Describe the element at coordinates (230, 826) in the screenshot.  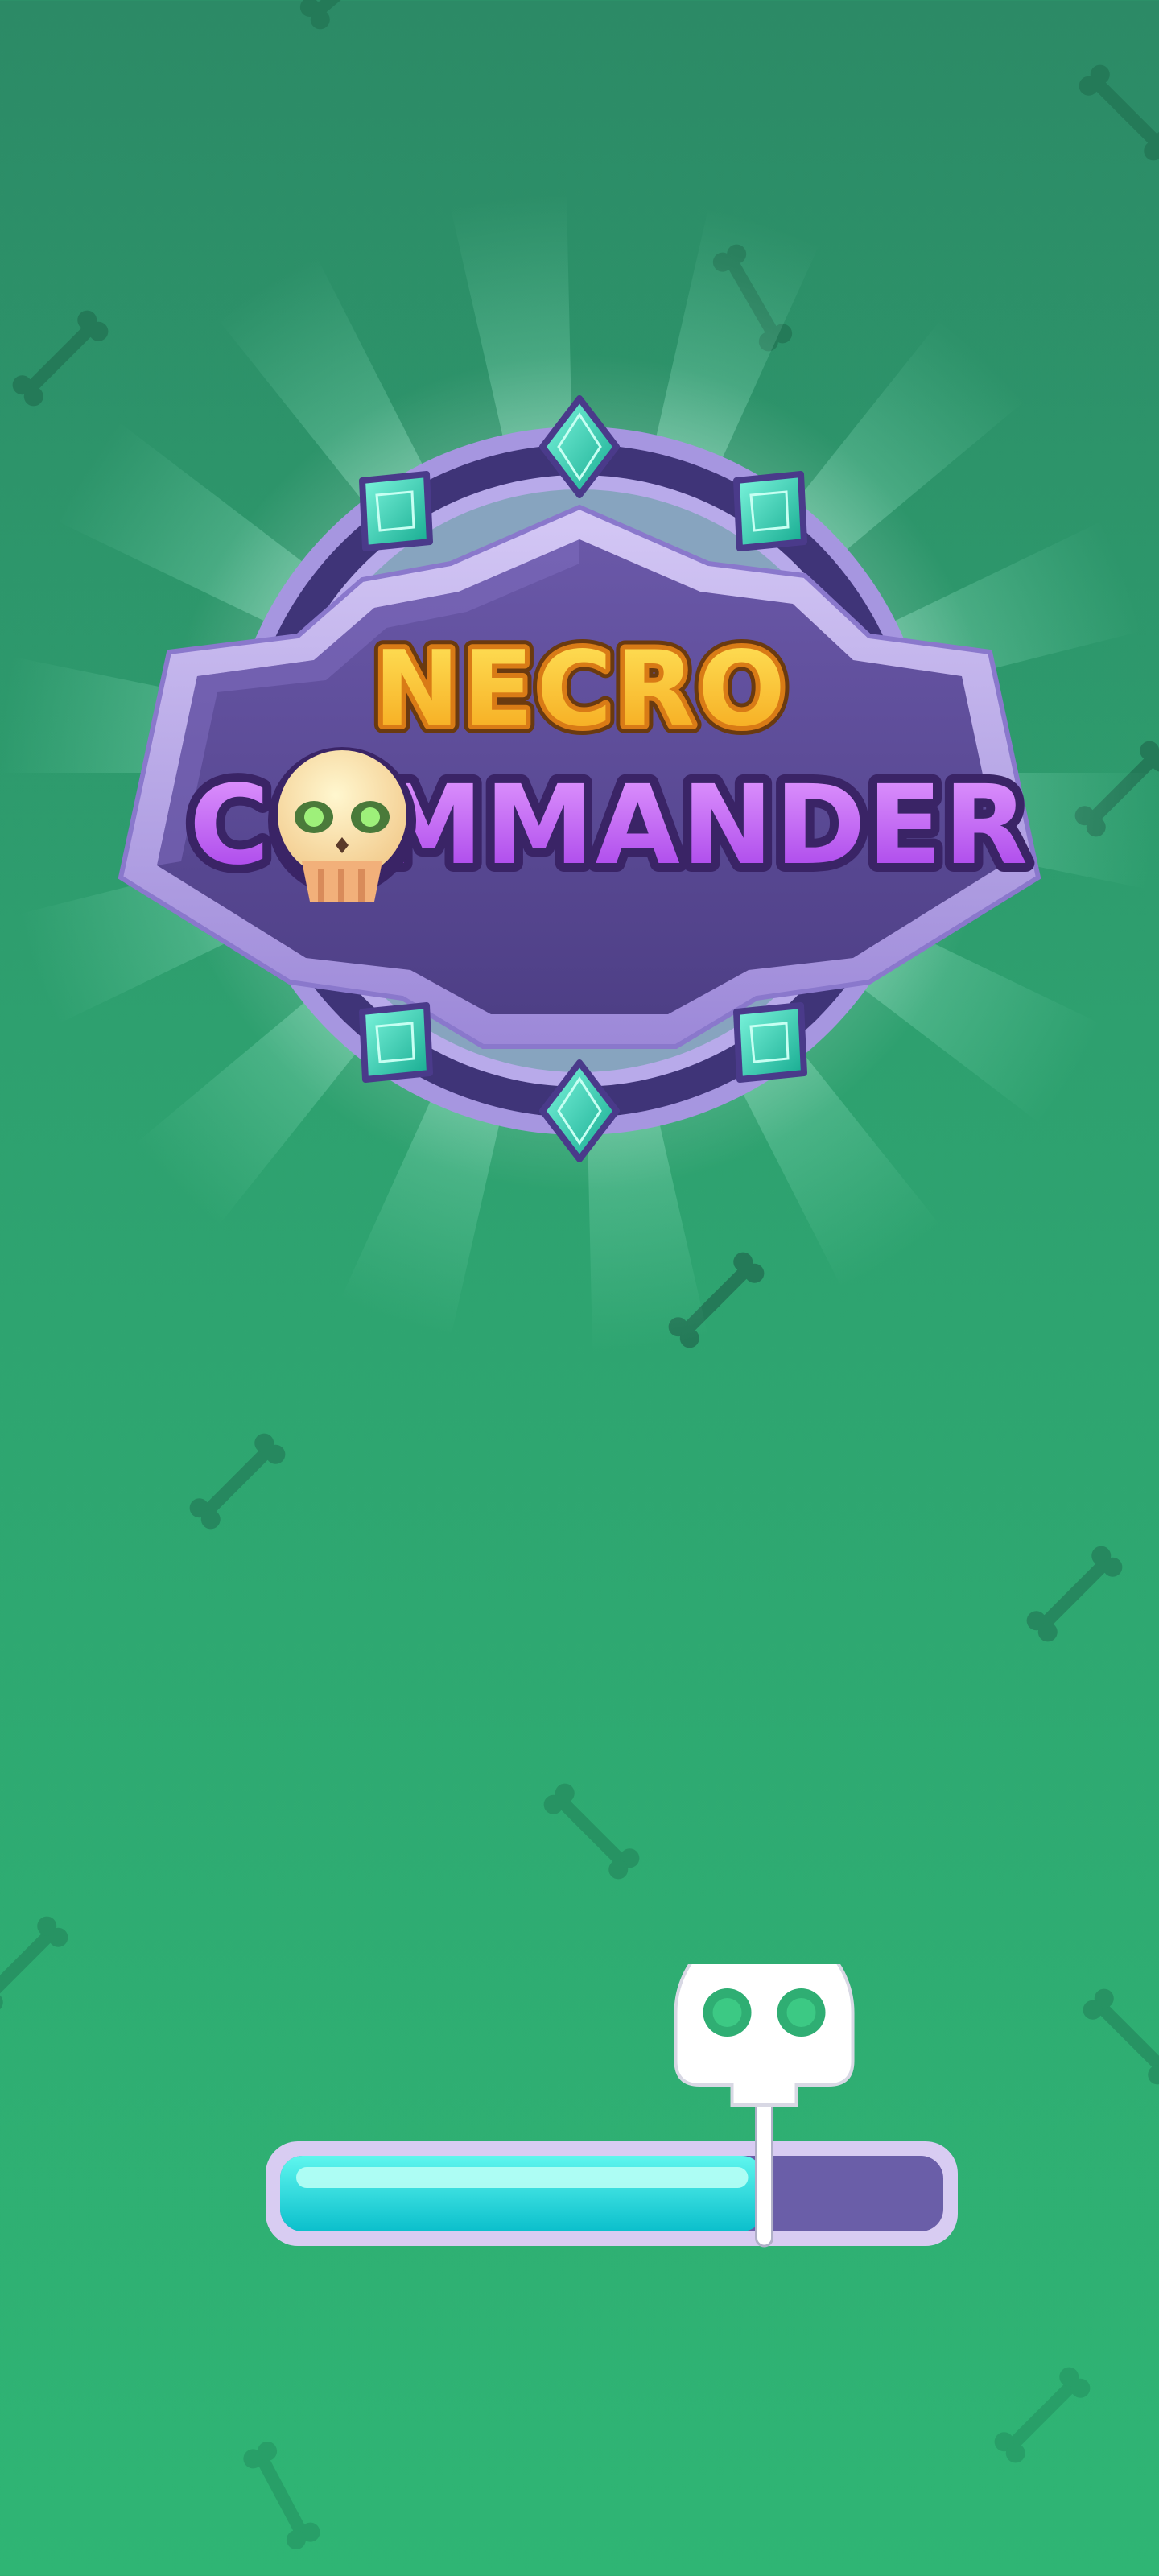
I see `title-line-2-start: C` at that location.